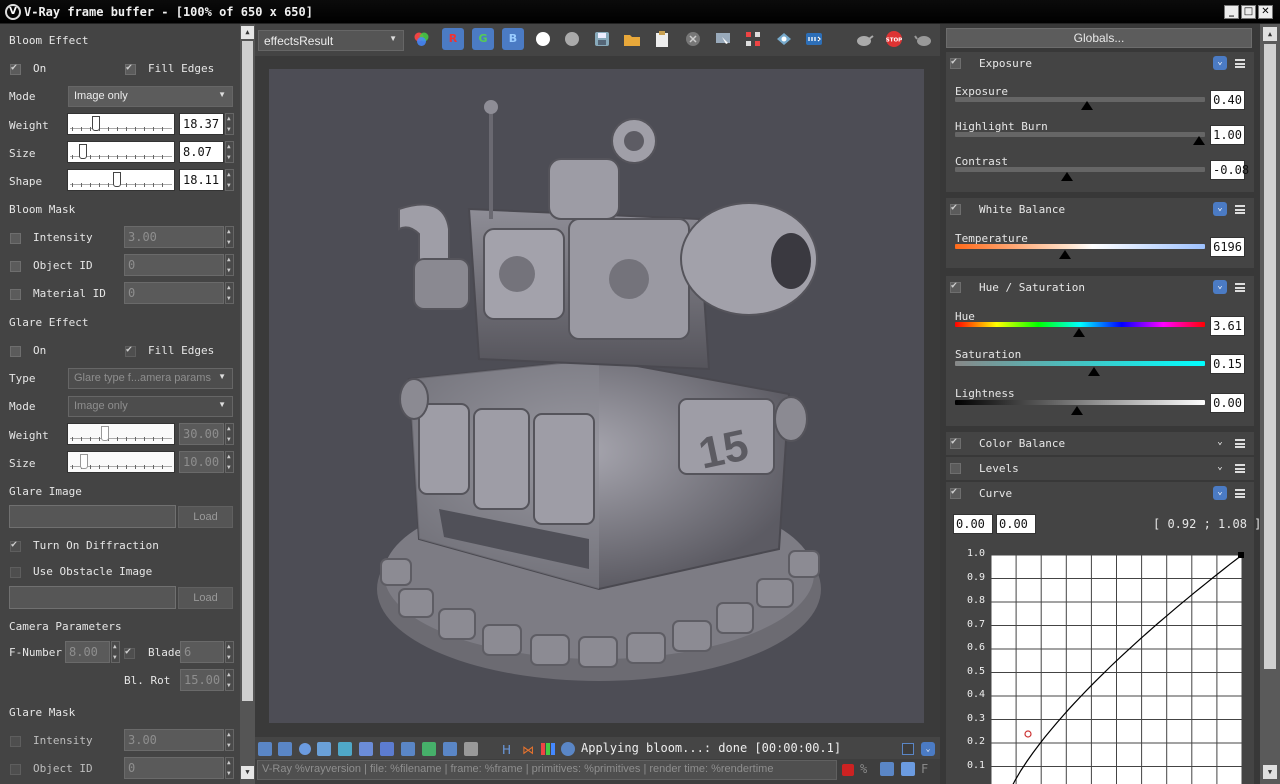 This screenshot has height=784, width=1280. Describe the element at coordinates (1064, 254) in the screenshot. I see `temperature-thumb` at that location.